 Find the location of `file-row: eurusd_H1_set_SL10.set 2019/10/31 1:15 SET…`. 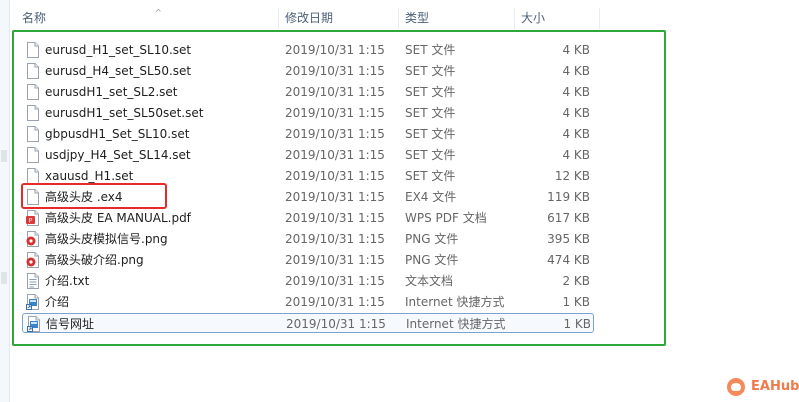

file-row: eurusd_H1_set_SL10.set 2019/10/31 1:15 SET… is located at coordinates (308, 50).